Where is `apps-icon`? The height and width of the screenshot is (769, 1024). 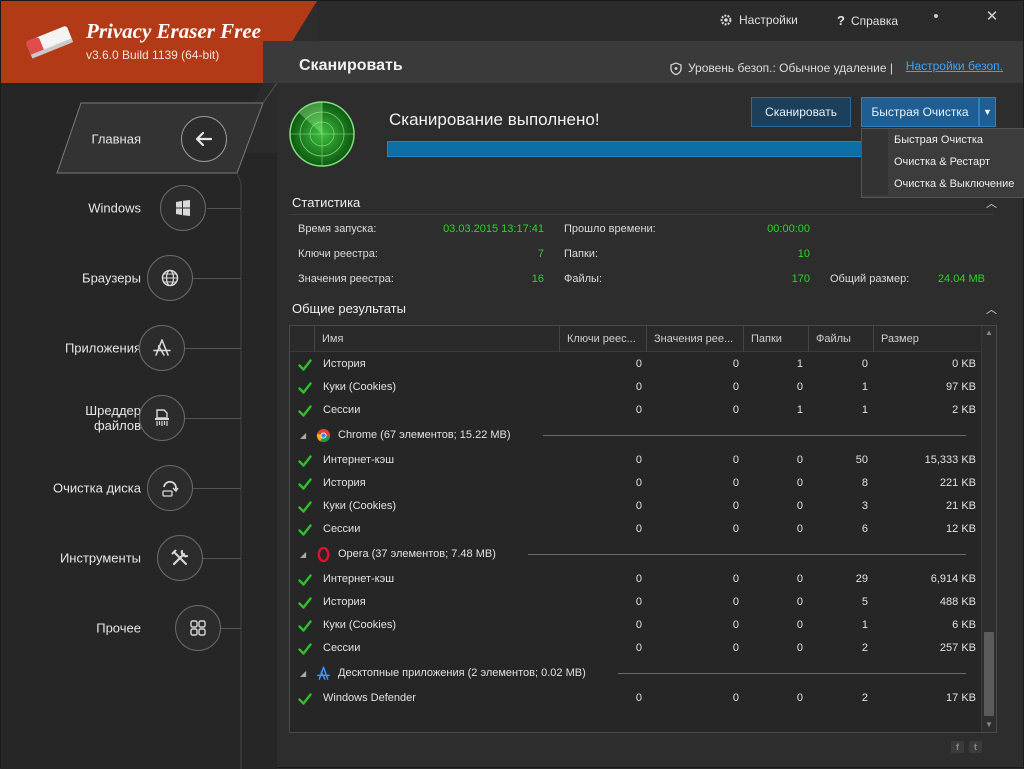 apps-icon is located at coordinates (162, 348).